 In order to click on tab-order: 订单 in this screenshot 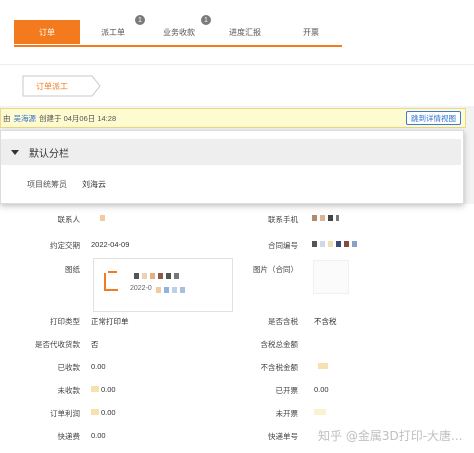, I will do `click(47, 32)`.